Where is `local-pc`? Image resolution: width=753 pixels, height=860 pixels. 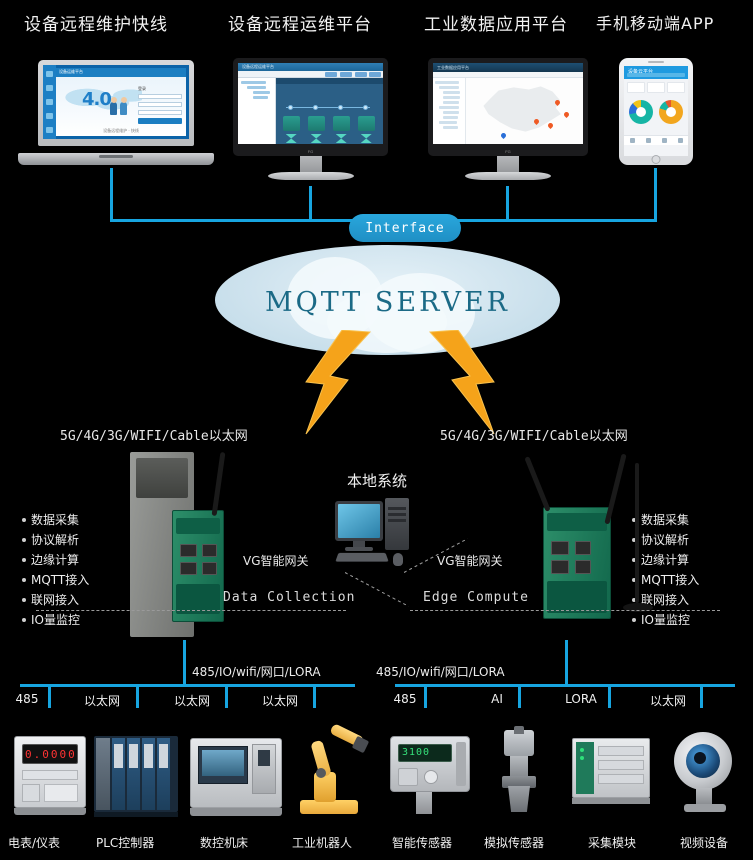
local-pc is located at coordinates (376, 532).